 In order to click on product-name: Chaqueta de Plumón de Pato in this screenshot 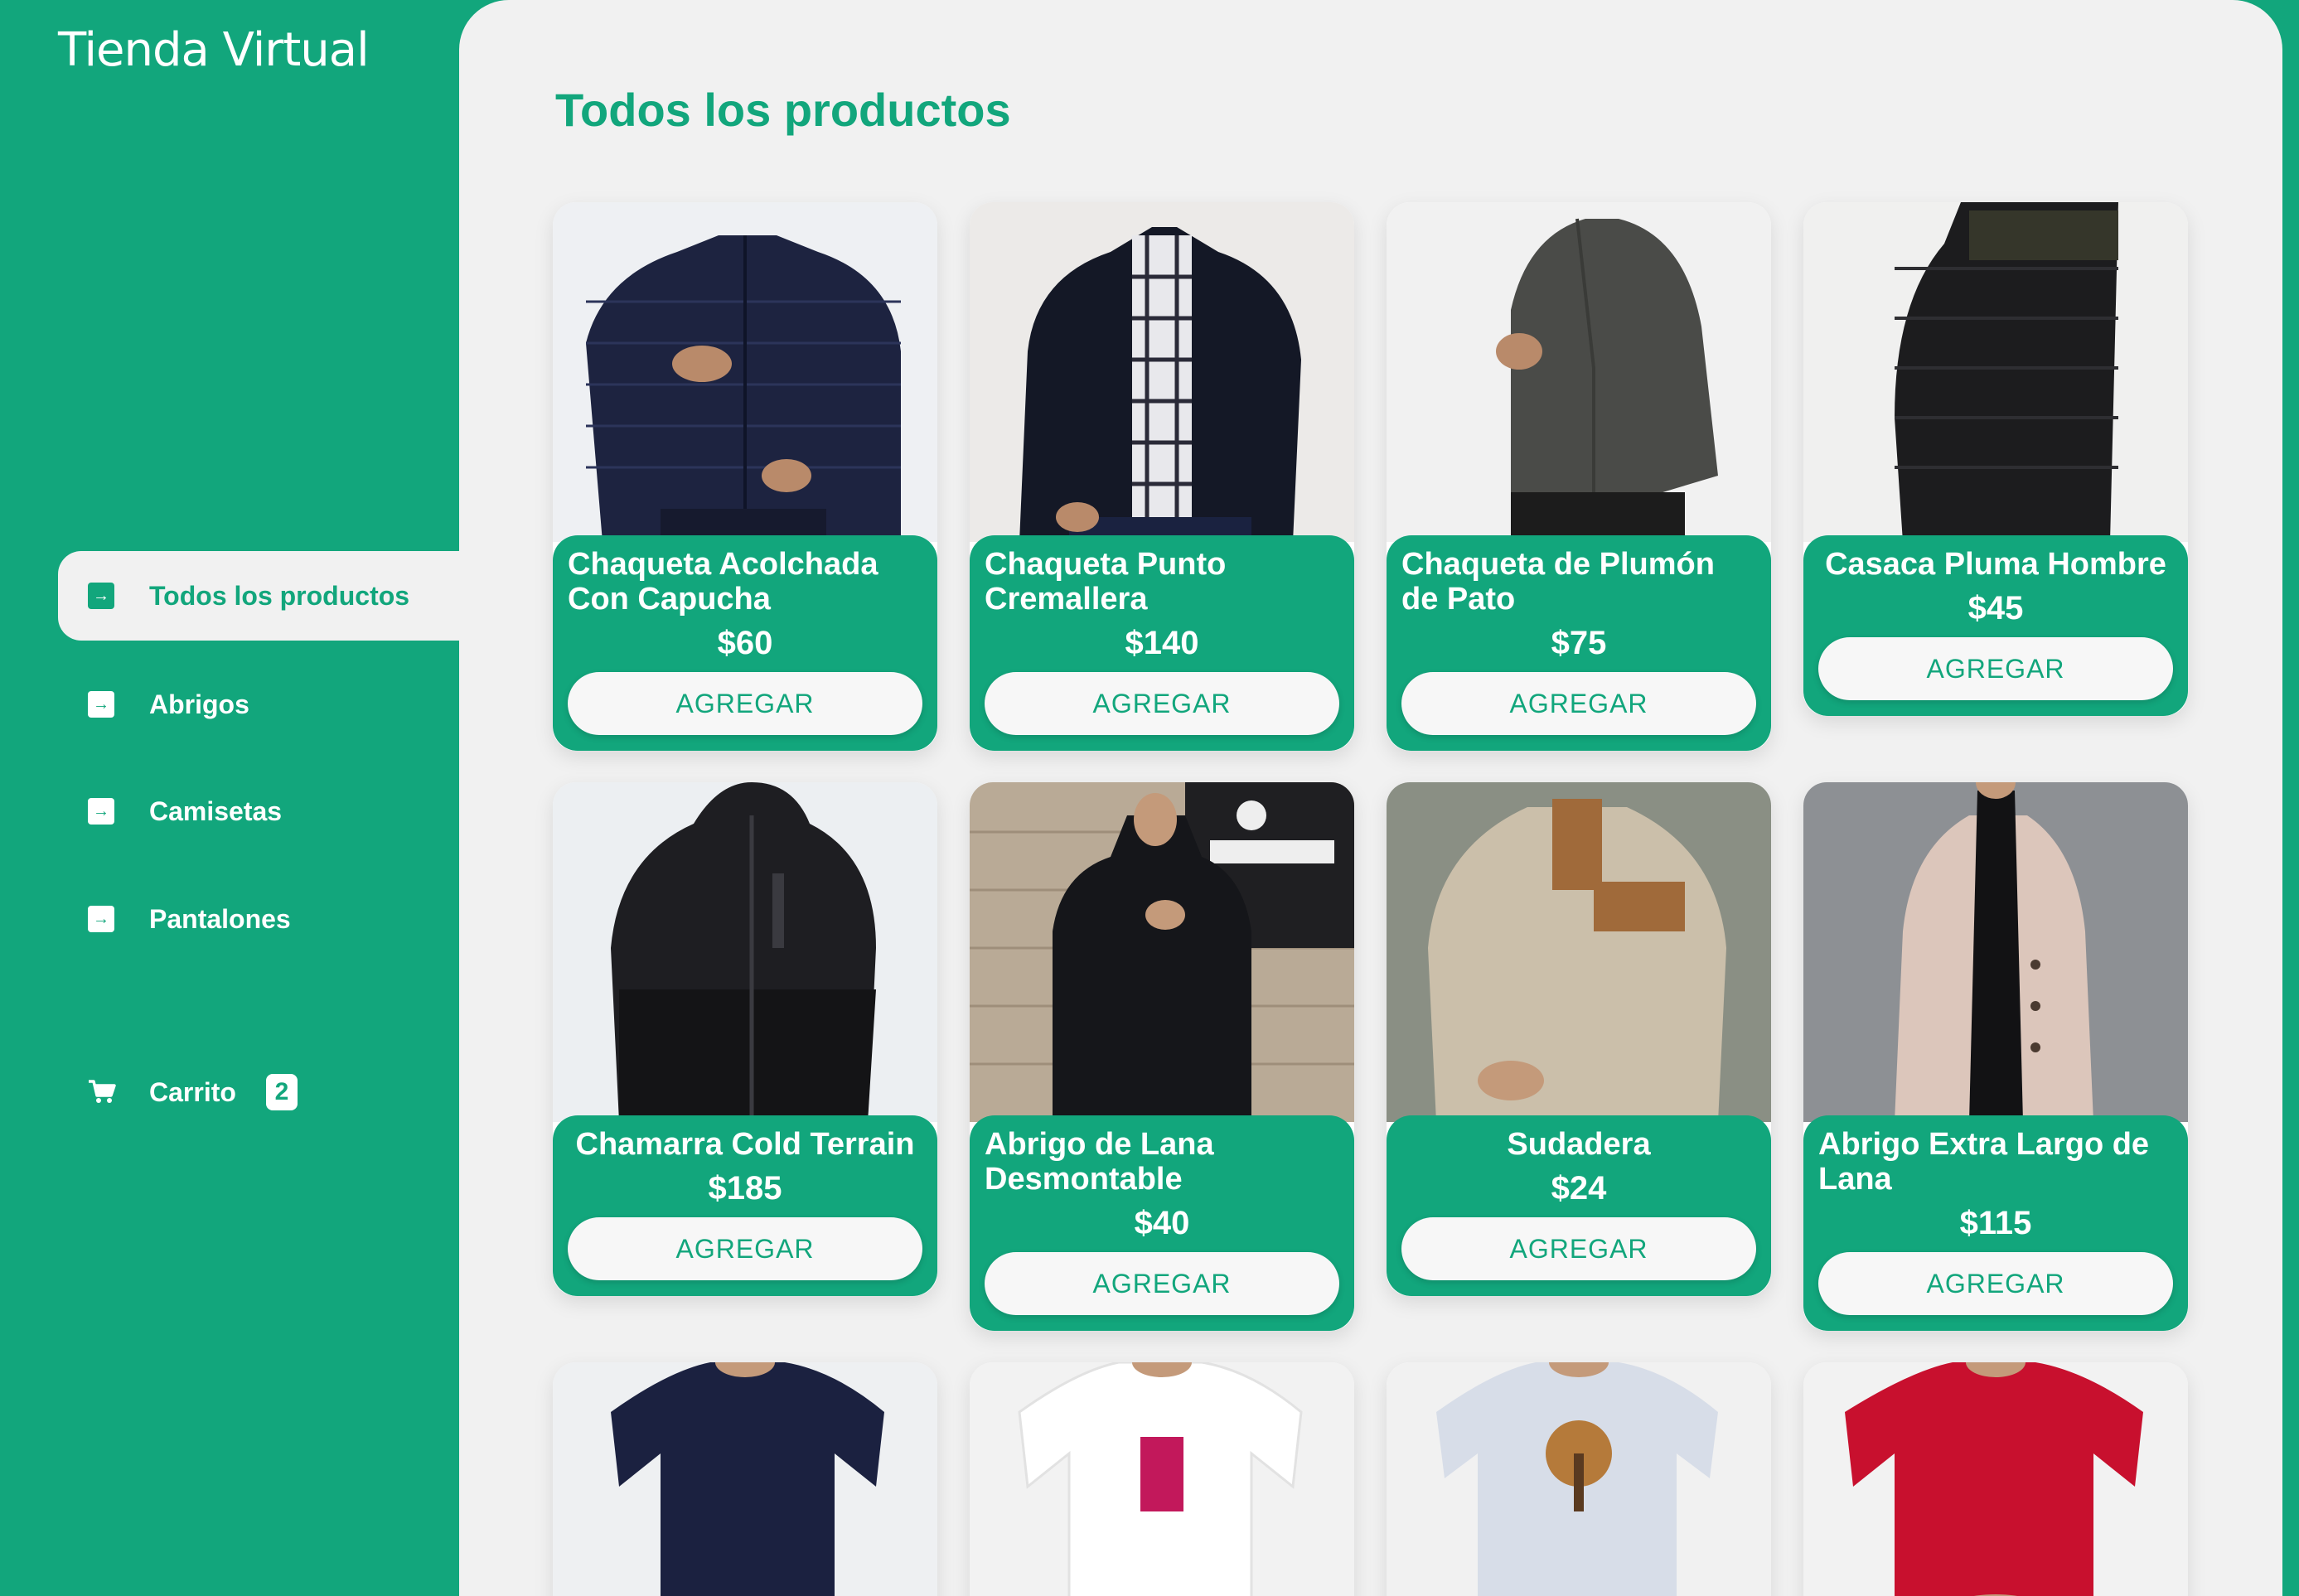, I will do `click(1558, 582)`.